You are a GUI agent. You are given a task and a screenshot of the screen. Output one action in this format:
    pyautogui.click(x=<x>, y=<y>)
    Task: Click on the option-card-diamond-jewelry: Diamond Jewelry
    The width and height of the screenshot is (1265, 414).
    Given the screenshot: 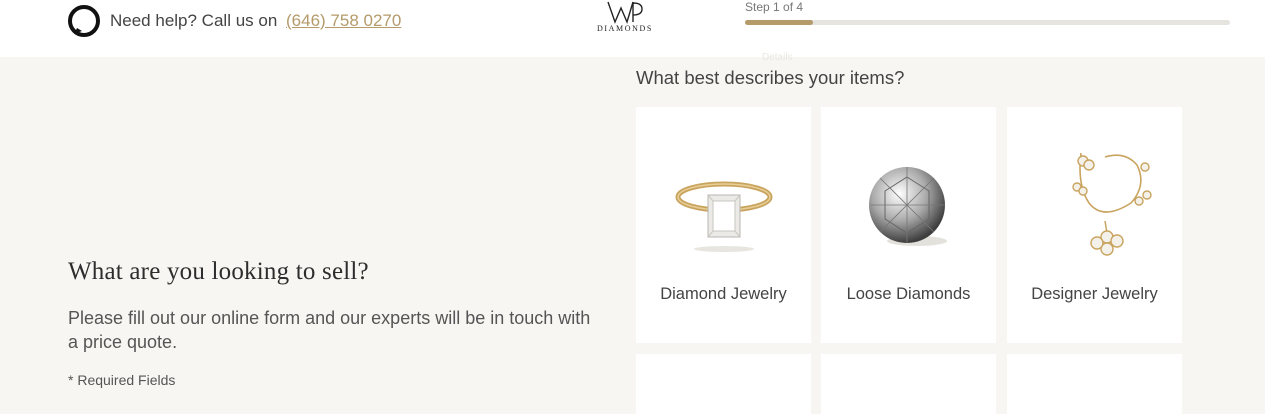 What is the action you would take?
    pyautogui.click(x=723, y=225)
    